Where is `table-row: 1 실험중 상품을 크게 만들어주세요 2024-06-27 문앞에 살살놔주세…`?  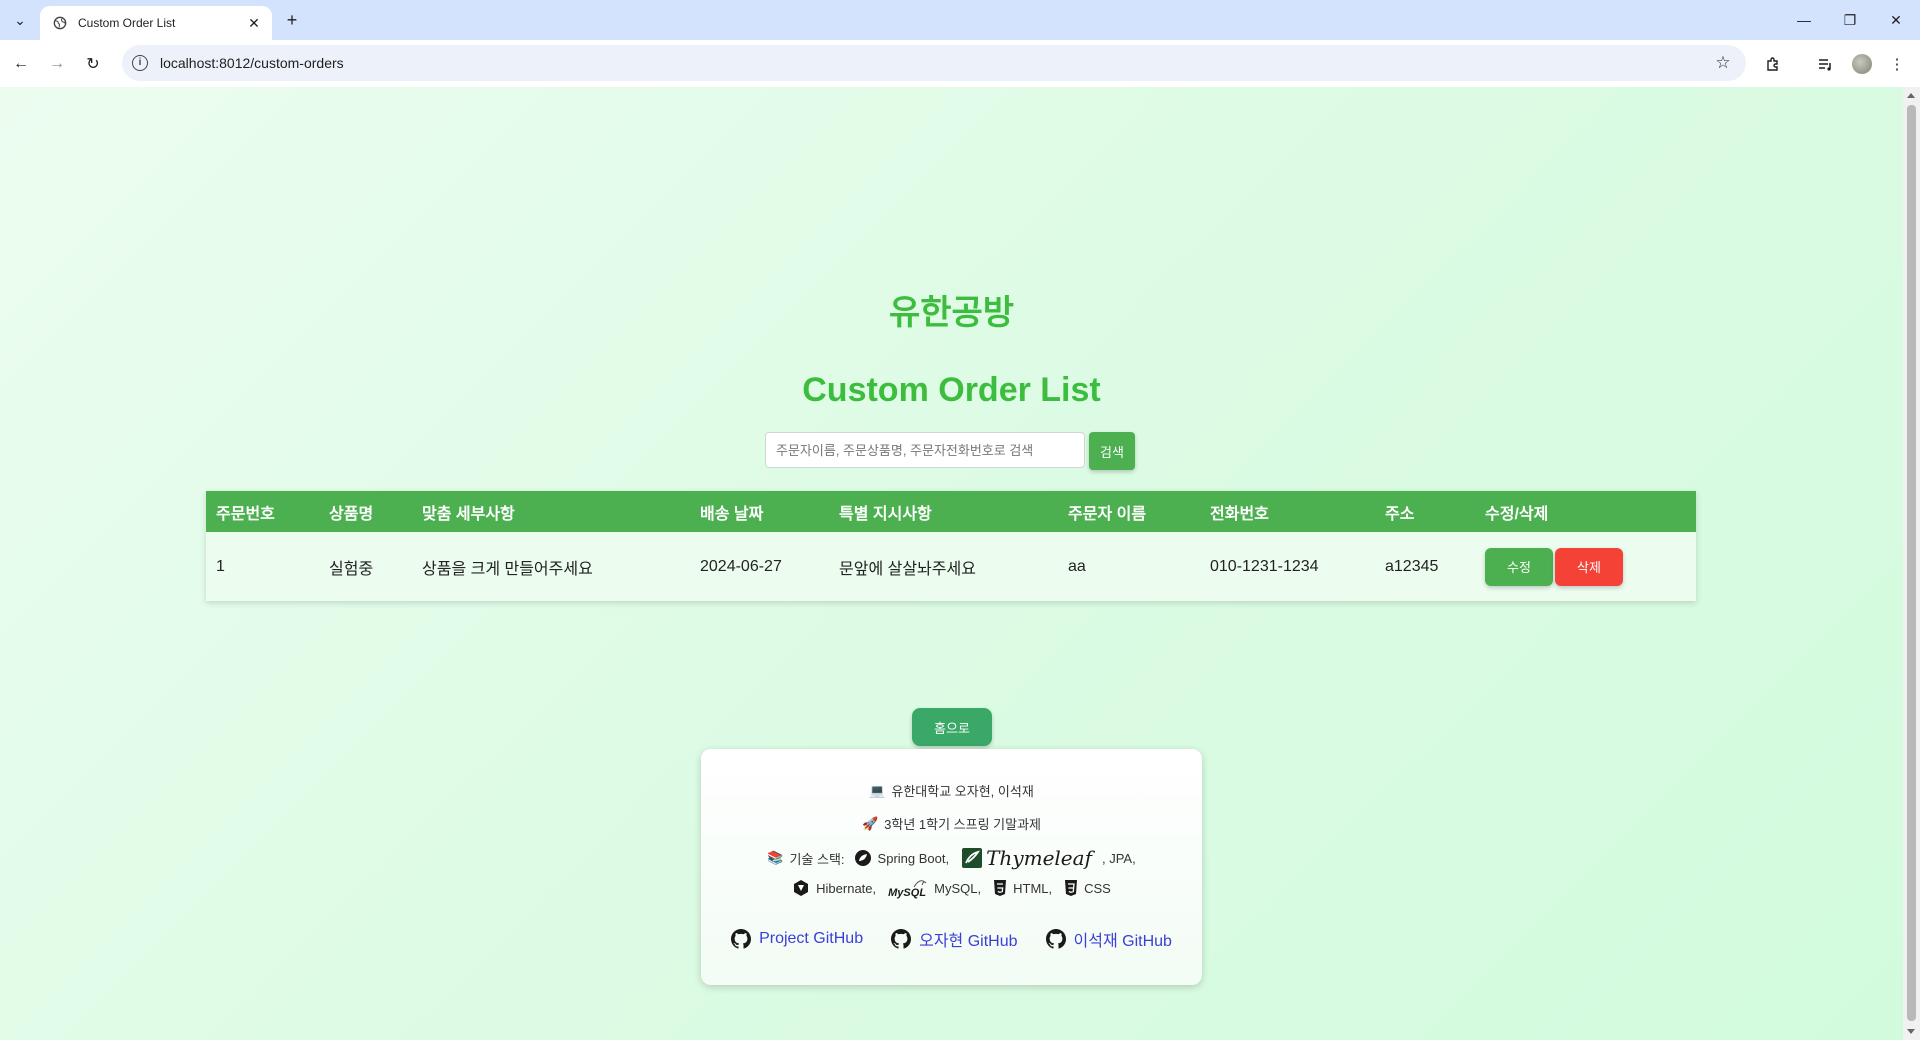
table-row: 1 실험중 상품을 크게 만들어주세요 2024-06-27 문앞에 살살놔주세… is located at coordinates (951, 566).